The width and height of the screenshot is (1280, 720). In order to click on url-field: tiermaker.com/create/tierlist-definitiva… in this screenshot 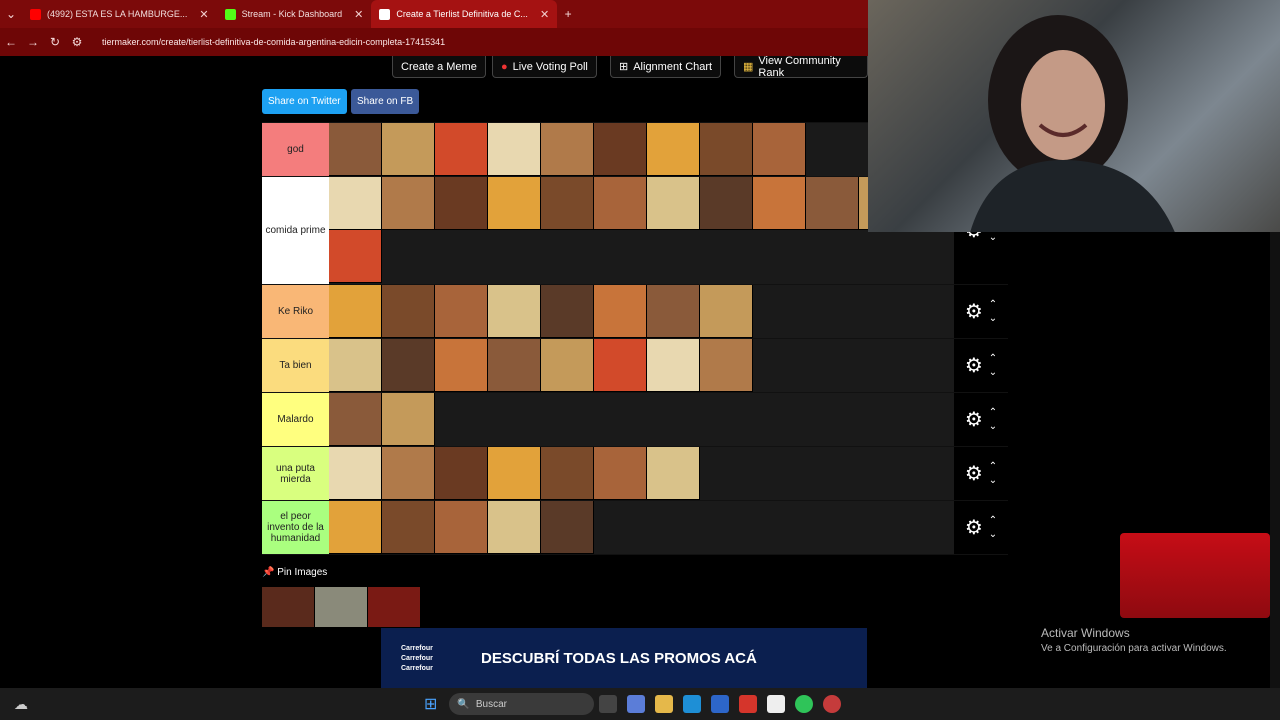, I will do `click(273, 42)`.